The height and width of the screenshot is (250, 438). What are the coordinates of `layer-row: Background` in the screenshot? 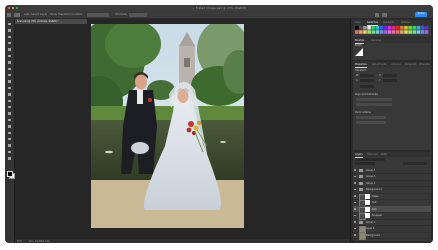 It's located at (392, 236).